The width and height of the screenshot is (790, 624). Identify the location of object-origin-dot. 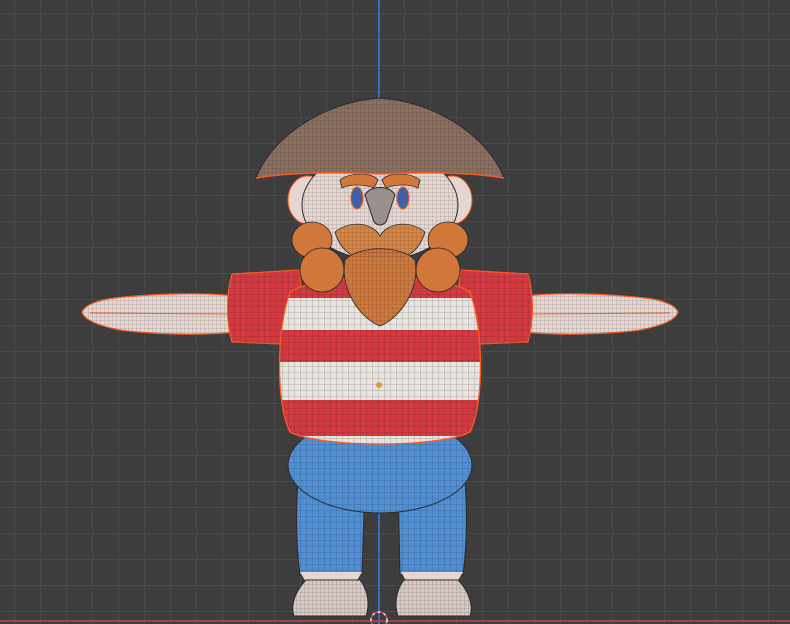
(379, 385).